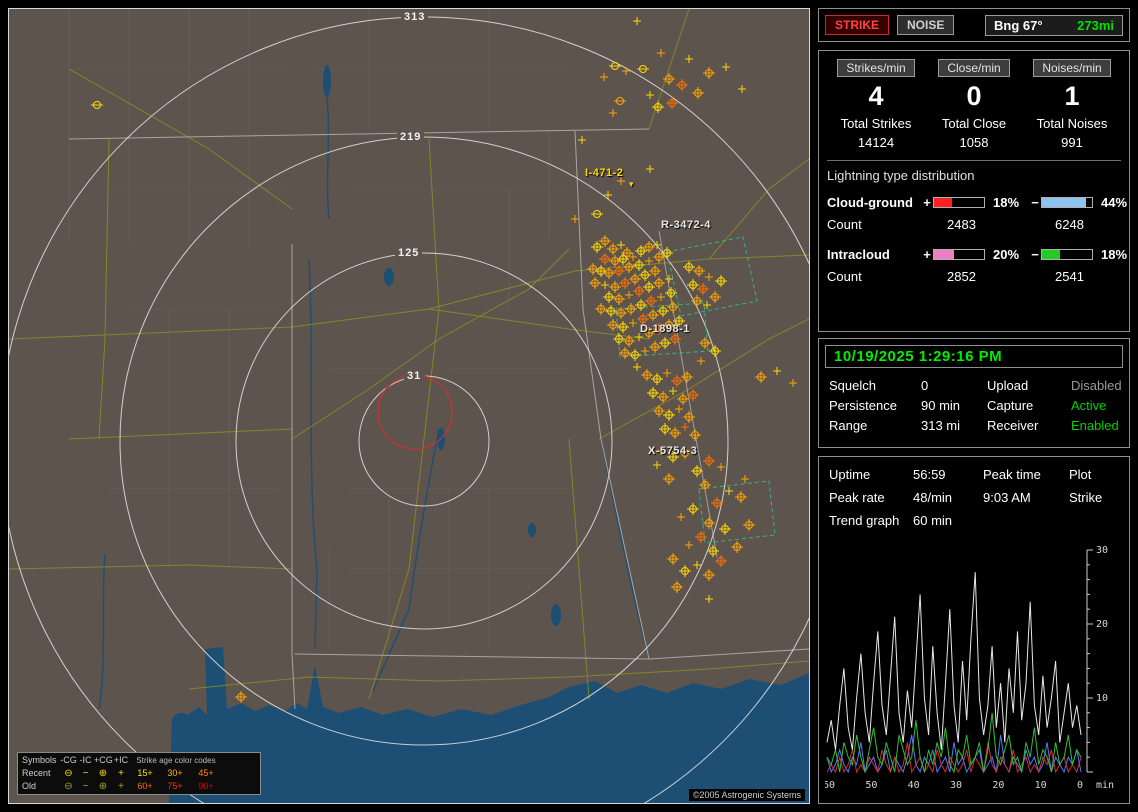 This screenshot has height=812, width=1138. Describe the element at coordinates (68, 760) in the screenshot. I see `legend-header-ncg: -CG` at that location.